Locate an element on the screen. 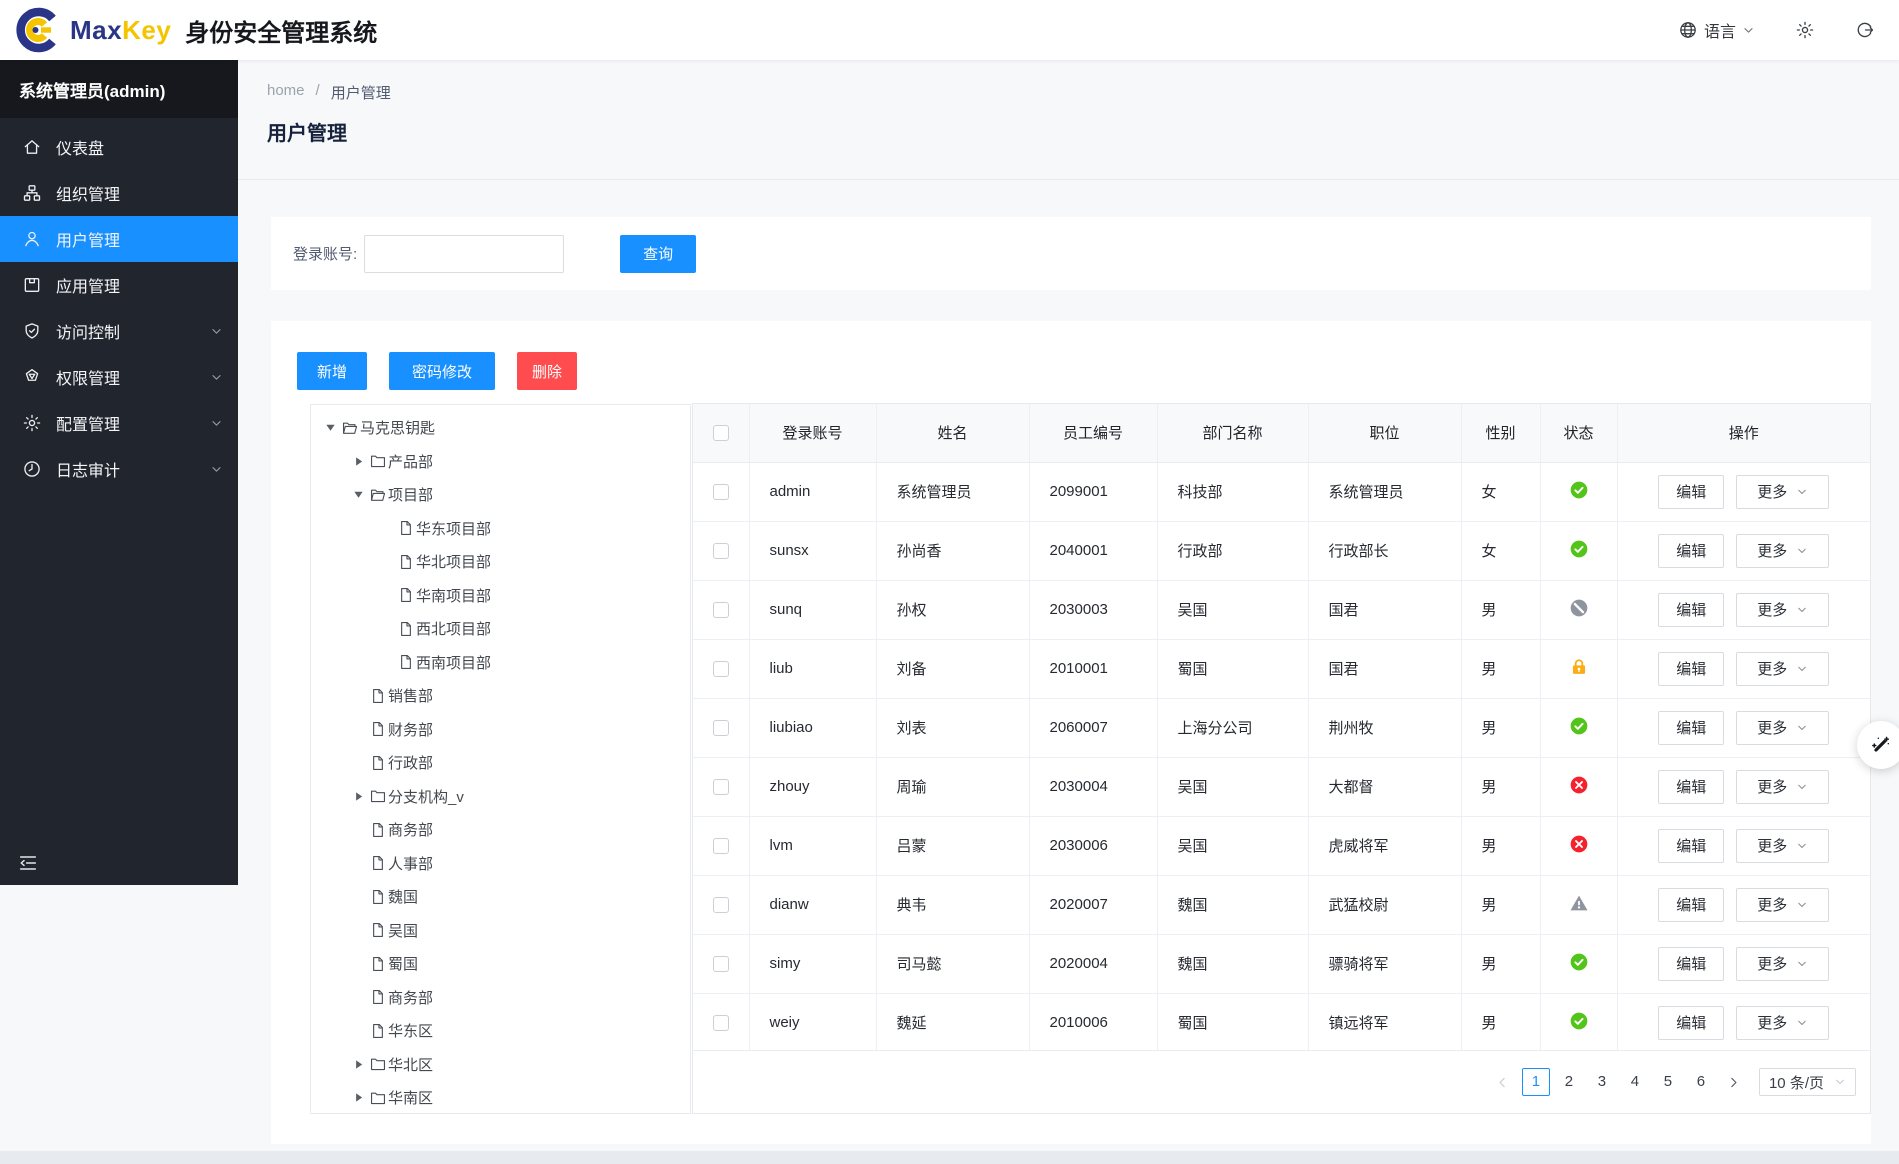 The image size is (1899, 1164). pagination-page-5: 5 is located at coordinates (1668, 1082).